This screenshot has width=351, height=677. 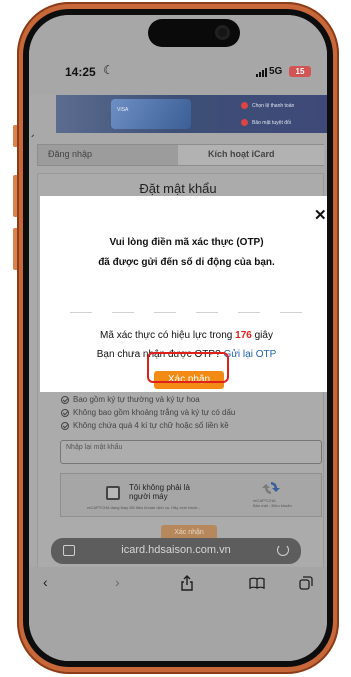 What do you see at coordinates (249, 354) in the screenshot?
I see `resend-otp-link: Gửi lại OTP` at bounding box center [249, 354].